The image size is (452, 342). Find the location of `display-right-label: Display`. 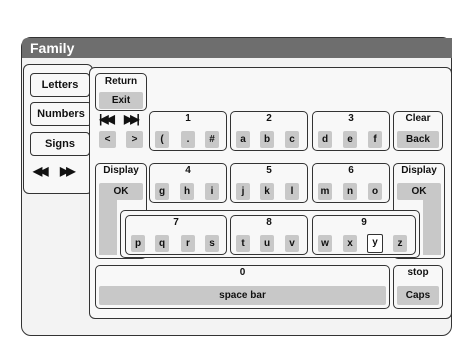

display-right-label: Display is located at coordinates (419, 170).